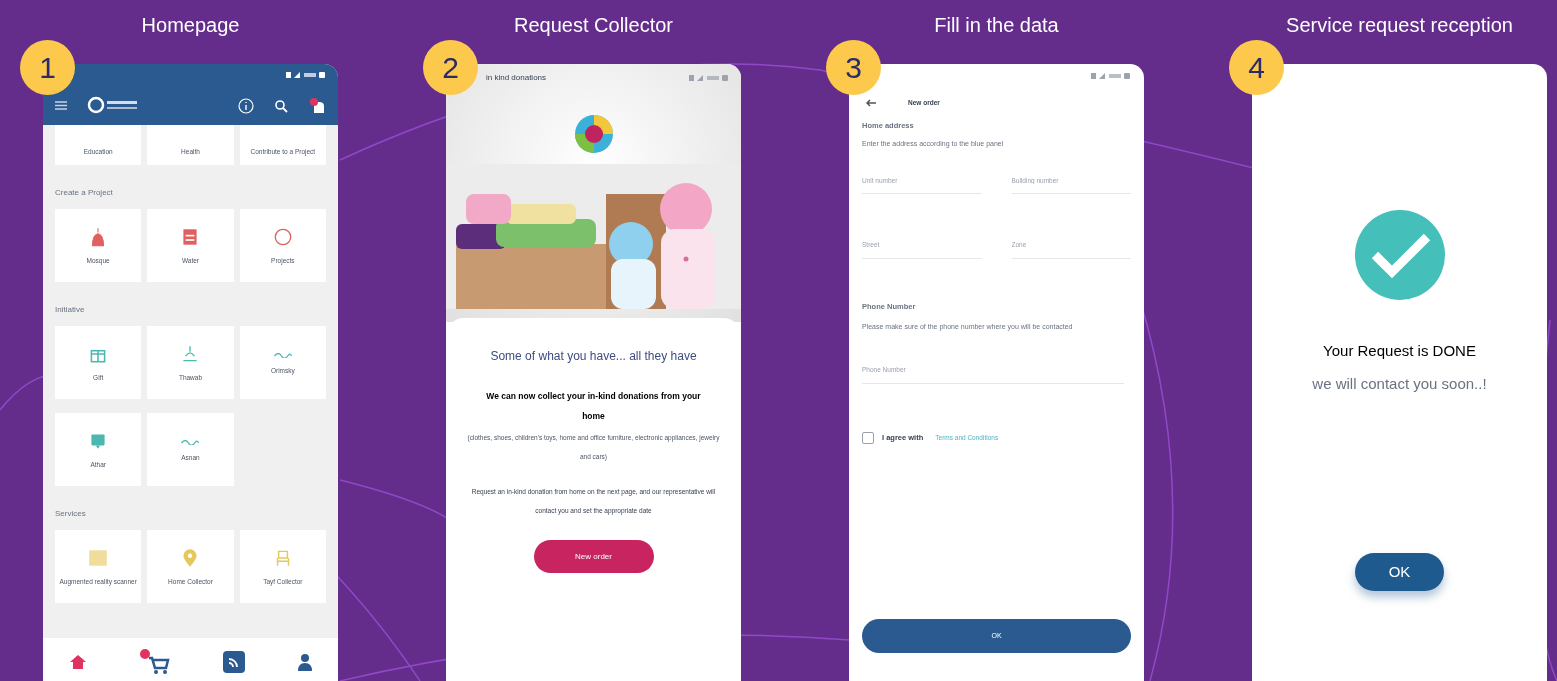  I want to click on step-number-badge: 4, so click(1256, 67).